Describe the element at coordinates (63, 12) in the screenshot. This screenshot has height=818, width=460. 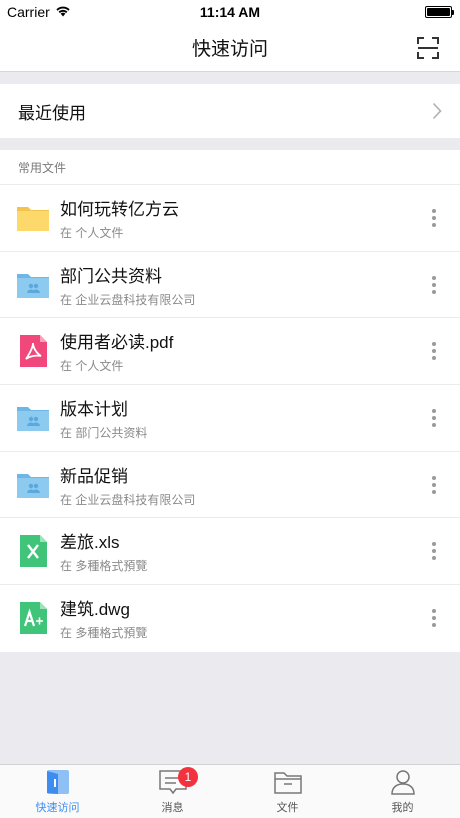
I see `wifi-icon` at that location.